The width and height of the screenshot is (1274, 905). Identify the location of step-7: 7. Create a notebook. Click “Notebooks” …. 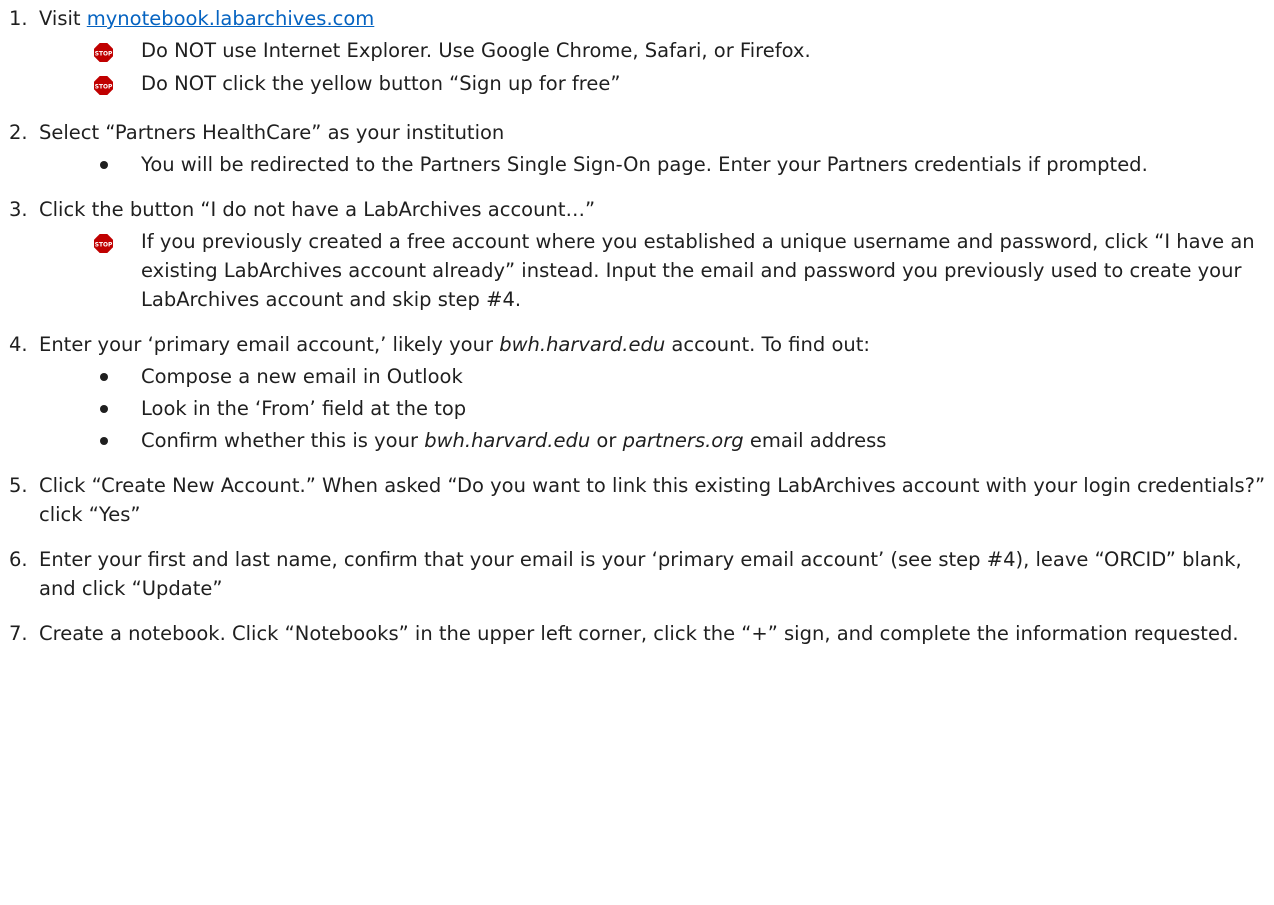
(641, 633).